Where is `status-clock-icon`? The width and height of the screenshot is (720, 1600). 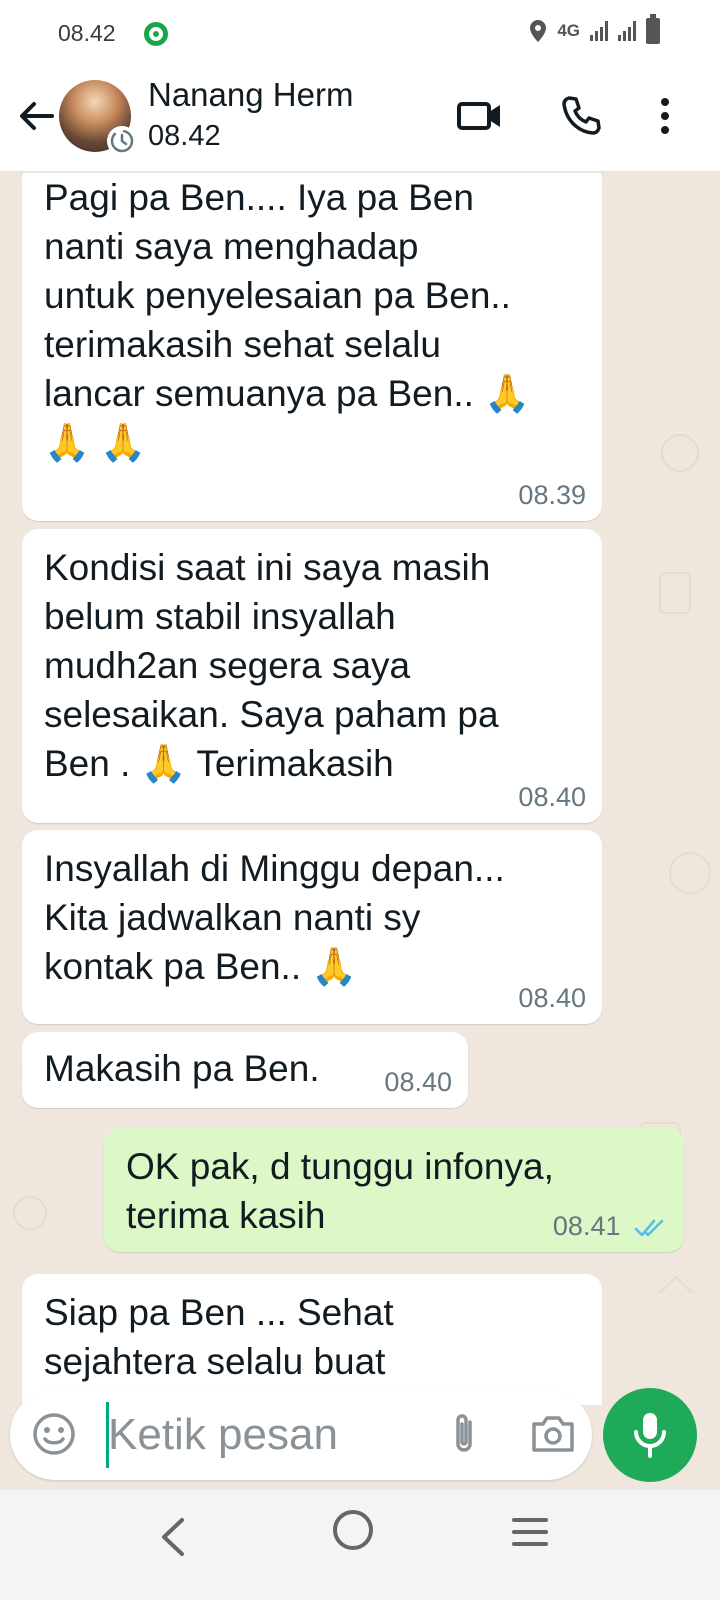
status-clock-icon is located at coordinates (122, 141).